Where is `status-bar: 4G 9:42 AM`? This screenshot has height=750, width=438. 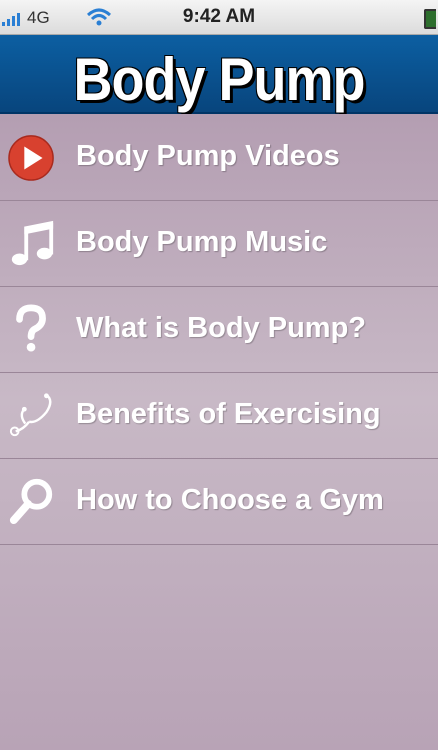
status-bar: 4G 9:42 AM is located at coordinates (219, 17).